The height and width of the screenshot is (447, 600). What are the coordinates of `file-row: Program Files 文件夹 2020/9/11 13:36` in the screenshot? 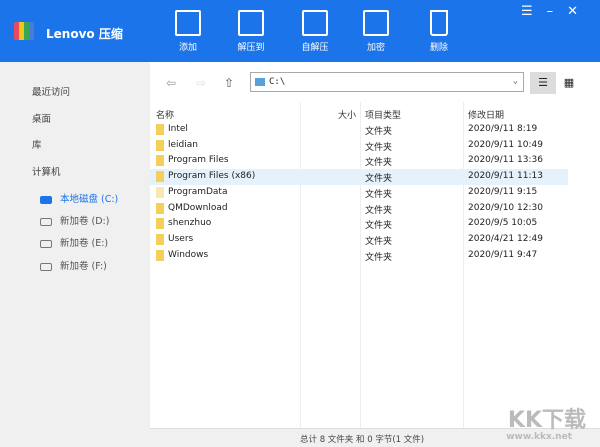 It's located at (359, 161).